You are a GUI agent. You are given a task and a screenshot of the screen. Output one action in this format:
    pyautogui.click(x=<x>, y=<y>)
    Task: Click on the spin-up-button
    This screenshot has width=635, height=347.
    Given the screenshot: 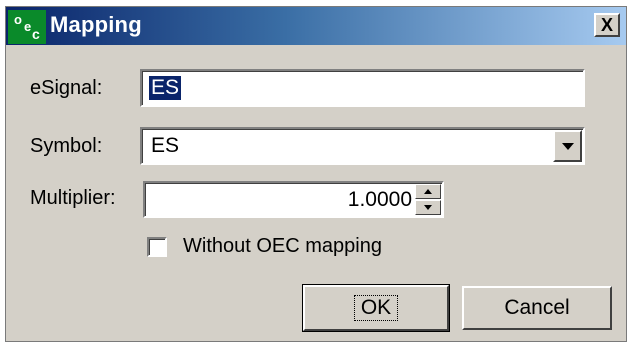 What is the action you would take?
    pyautogui.click(x=428, y=191)
    